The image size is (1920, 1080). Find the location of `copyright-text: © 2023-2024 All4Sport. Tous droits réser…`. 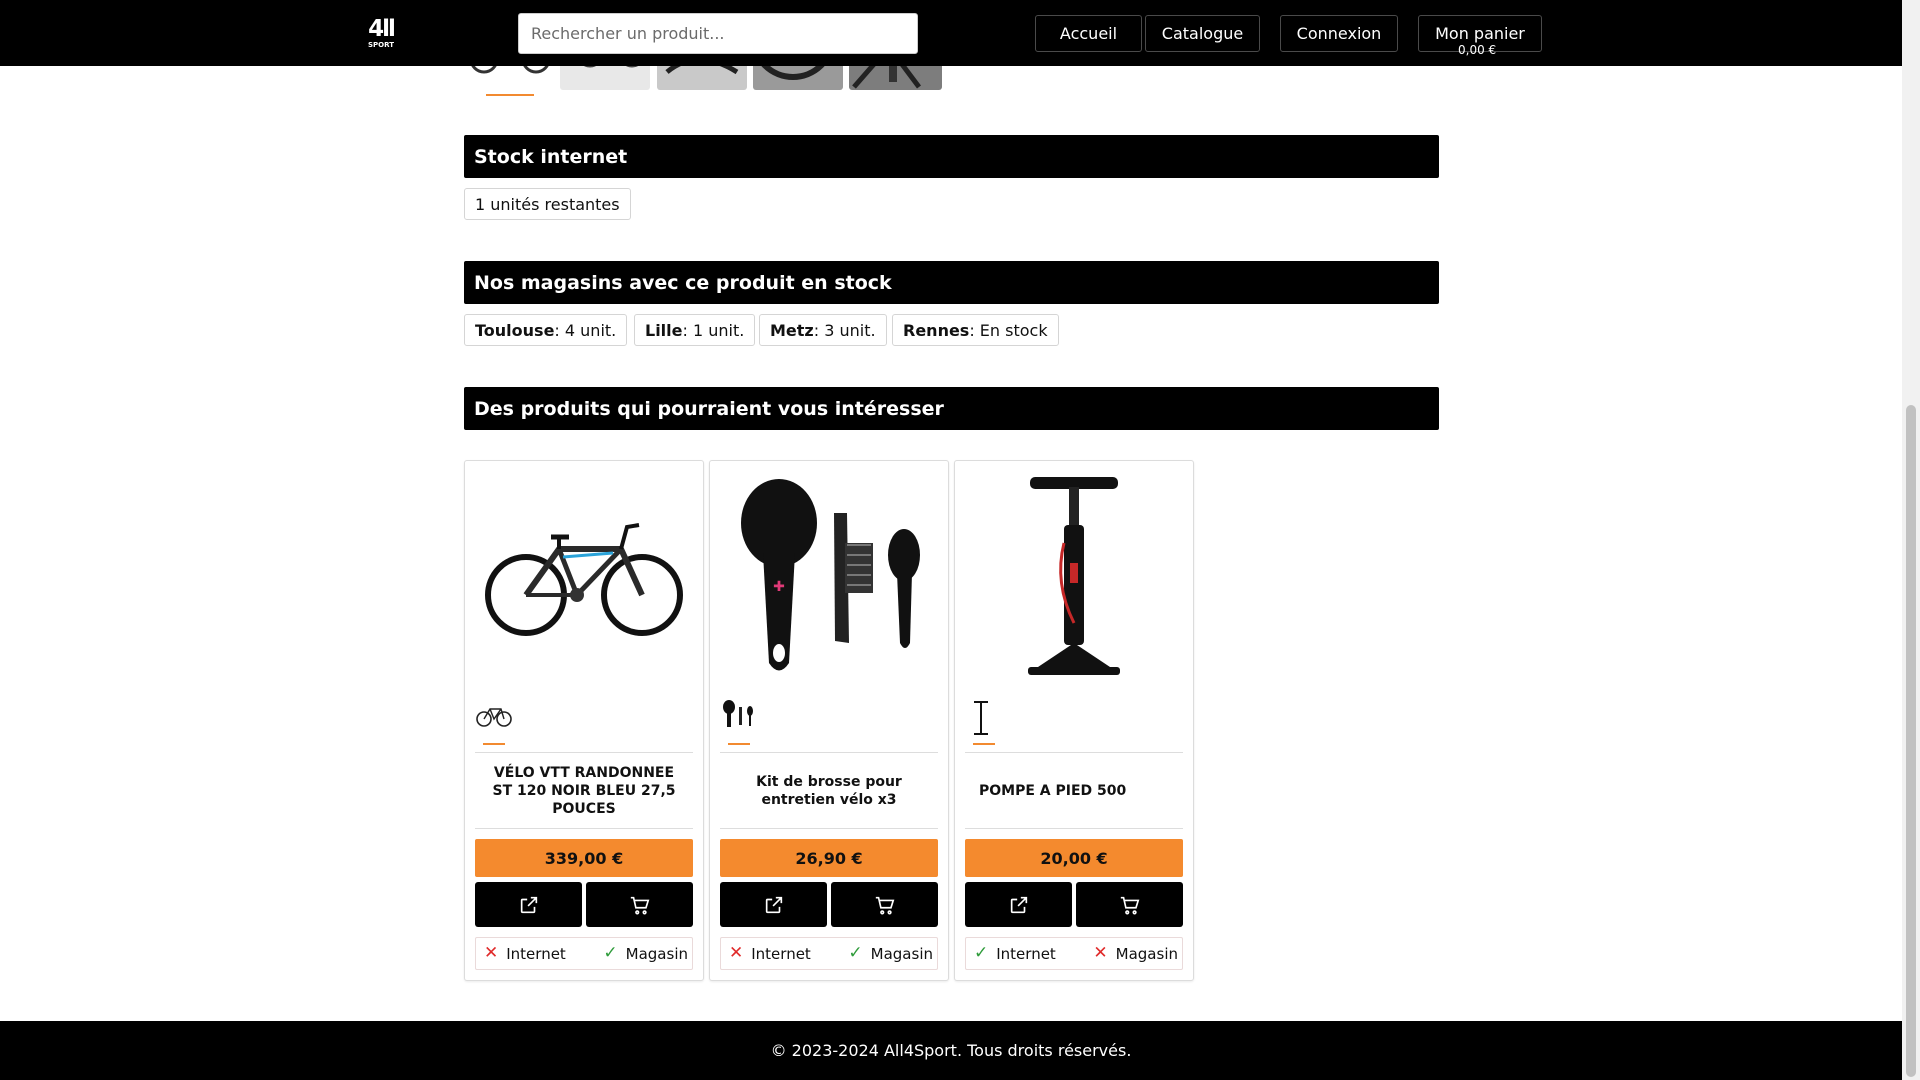

copyright-text: © 2023-2024 All4Sport. Tous droits réser… is located at coordinates (951, 1050).